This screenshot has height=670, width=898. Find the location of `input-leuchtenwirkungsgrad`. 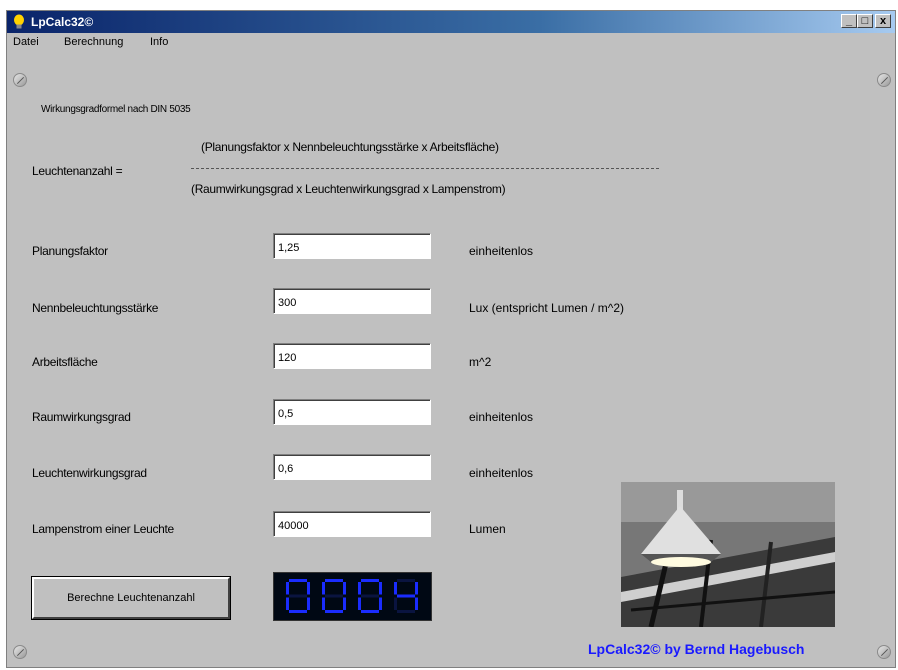

input-leuchtenwirkungsgrad is located at coordinates (352, 467).